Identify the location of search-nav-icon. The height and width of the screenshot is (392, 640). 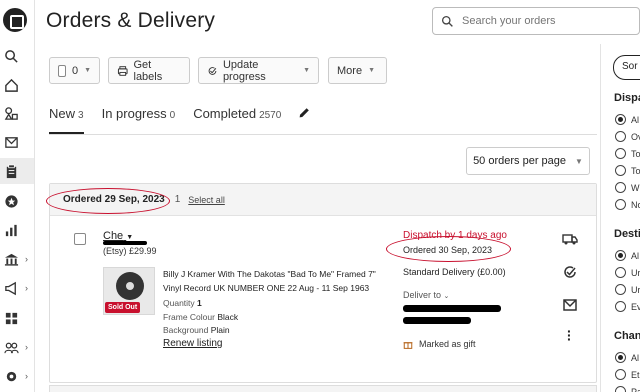
(17, 56).